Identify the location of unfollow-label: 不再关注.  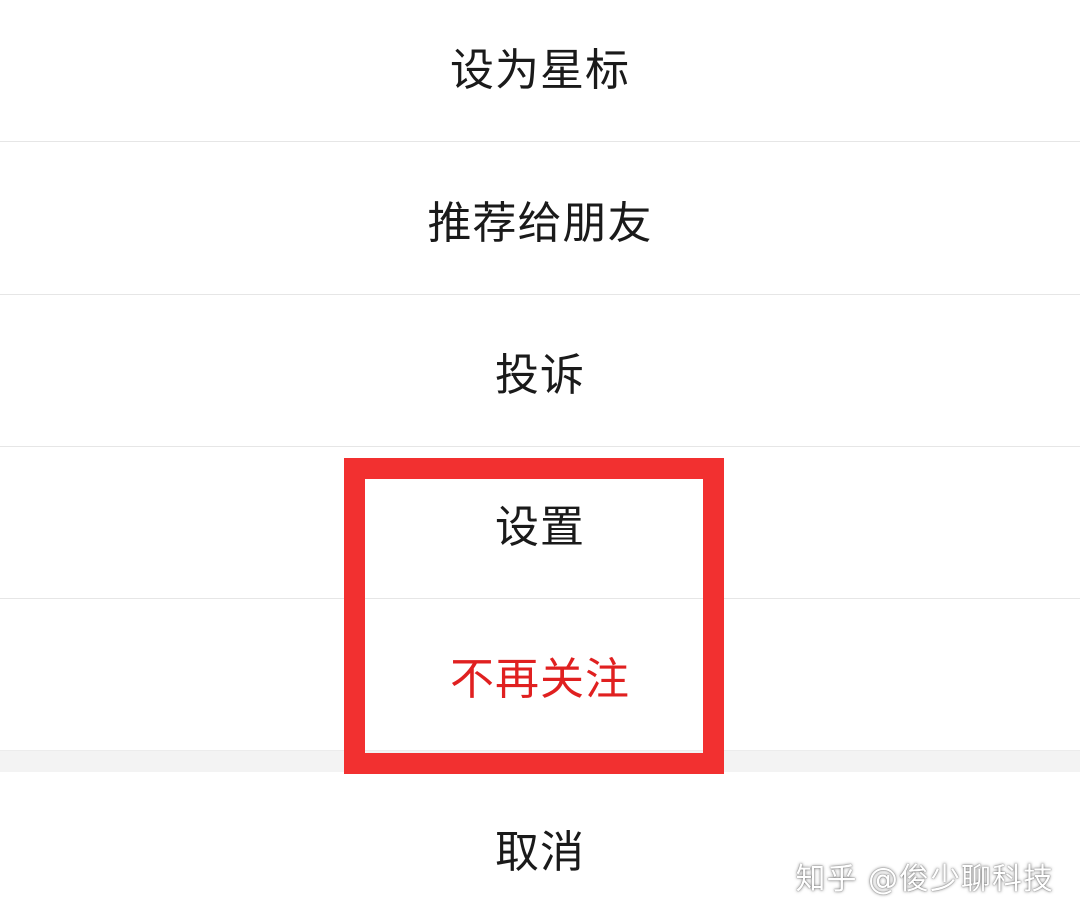
(540, 679).